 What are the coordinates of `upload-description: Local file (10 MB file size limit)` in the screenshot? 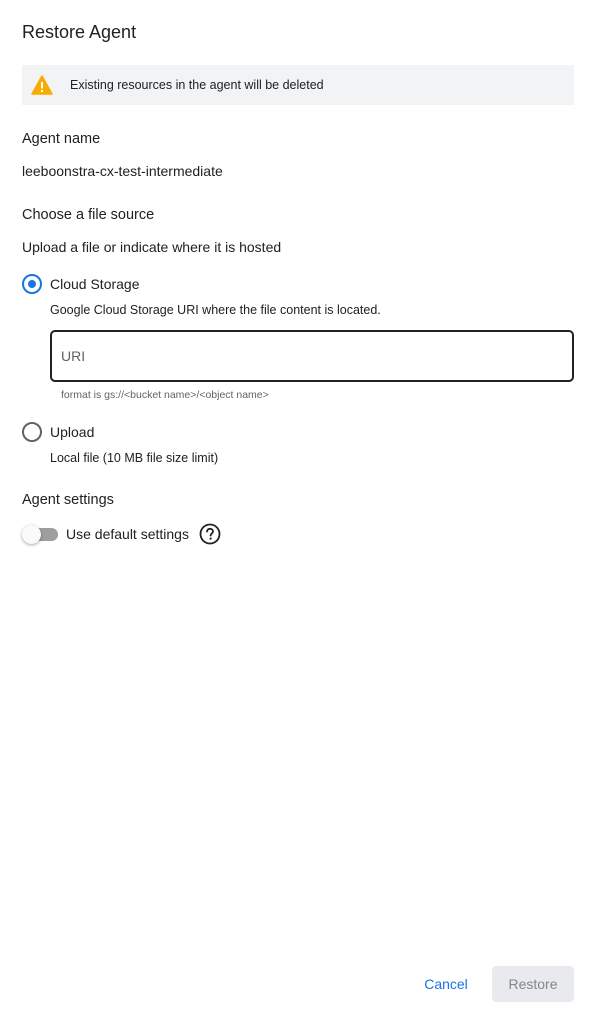 It's located at (134, 458).